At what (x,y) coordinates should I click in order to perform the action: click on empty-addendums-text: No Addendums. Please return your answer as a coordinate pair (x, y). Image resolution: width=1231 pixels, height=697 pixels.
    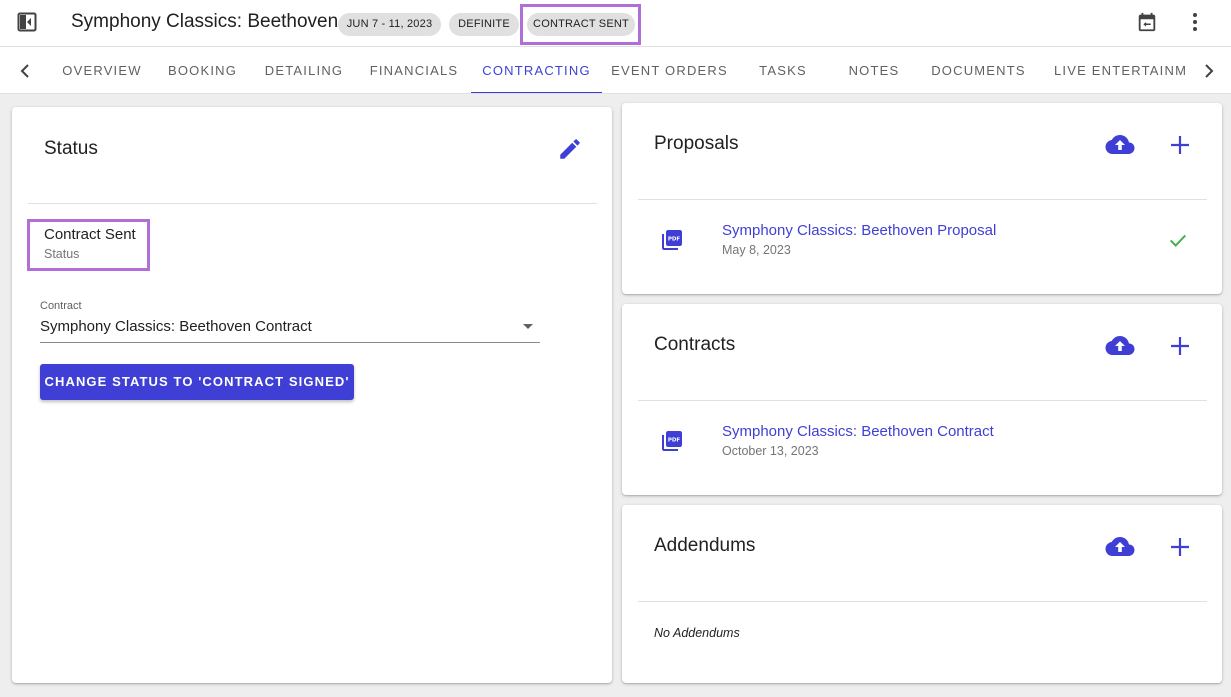
    Looking at the image, I should click on (697, 633).